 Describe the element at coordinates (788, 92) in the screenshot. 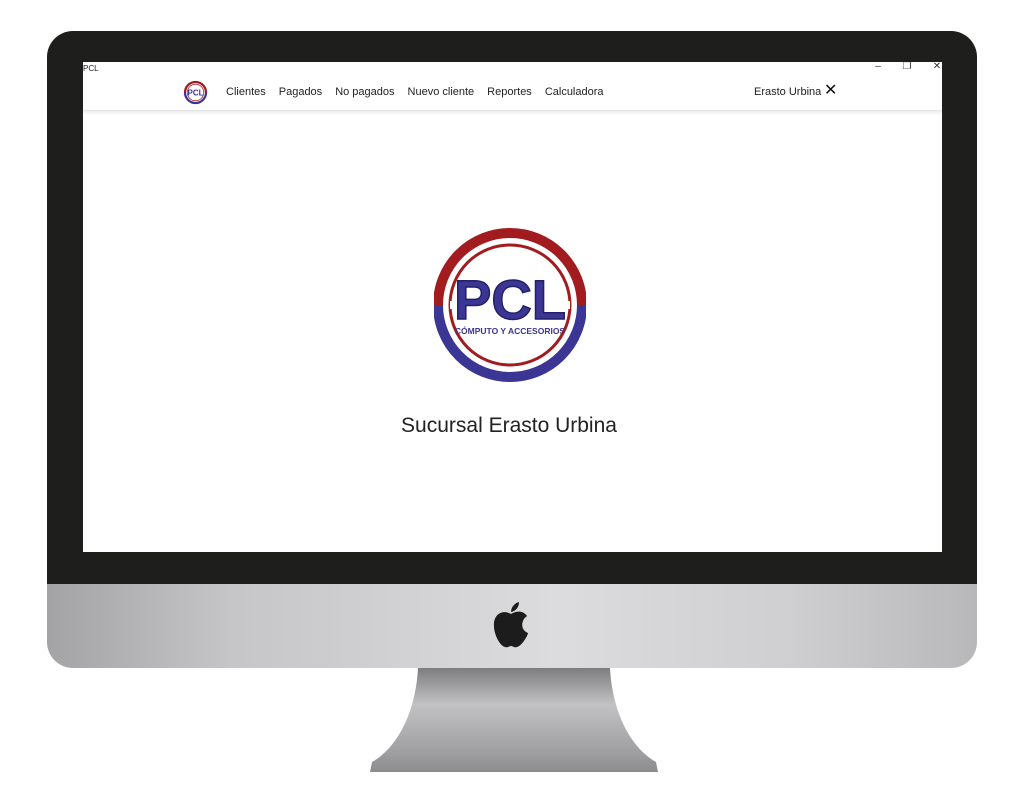

I see `user-name: Erasto Urbina` at that location.